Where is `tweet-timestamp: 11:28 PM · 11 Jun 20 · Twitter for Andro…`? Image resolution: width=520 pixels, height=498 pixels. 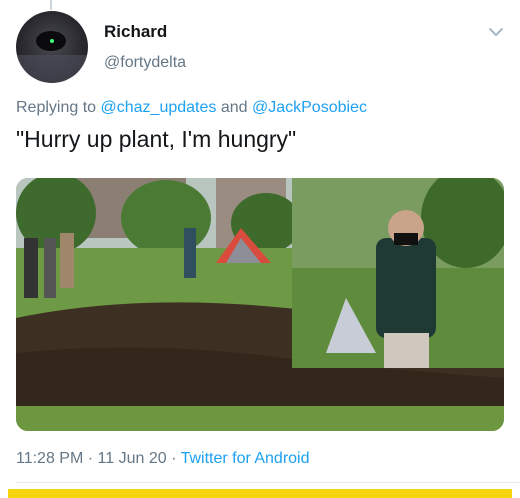 tweet-timestamp: 11:28 PM · 11 Jun 20 · Twitter for Andro… is located at coordinates (163, 458).